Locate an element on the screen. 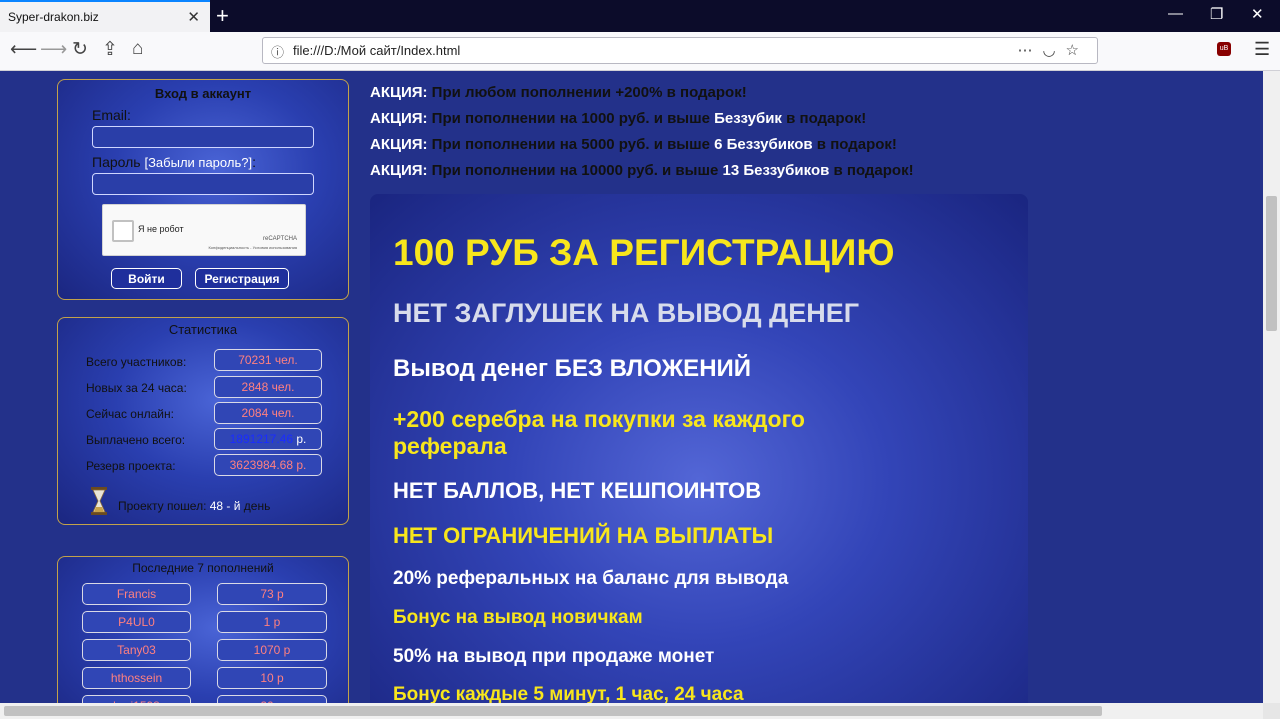  feature-item: 20% реферальных на баланс для вывода is located at coordinates (591, 578).